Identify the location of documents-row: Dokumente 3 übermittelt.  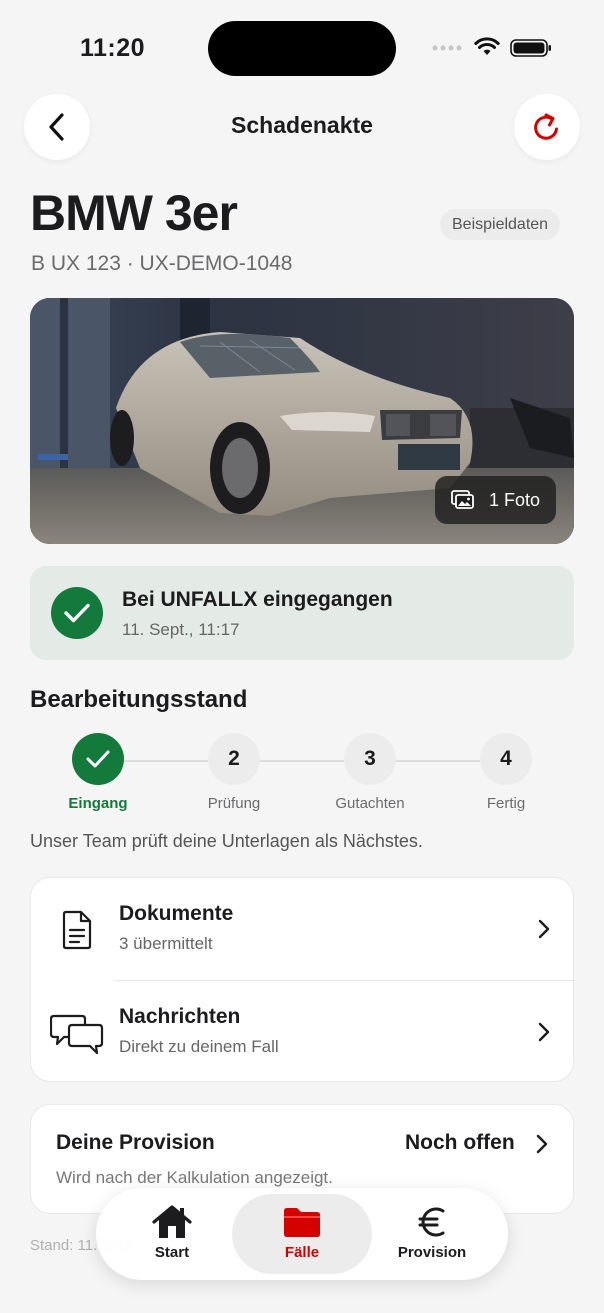
(303, 929).